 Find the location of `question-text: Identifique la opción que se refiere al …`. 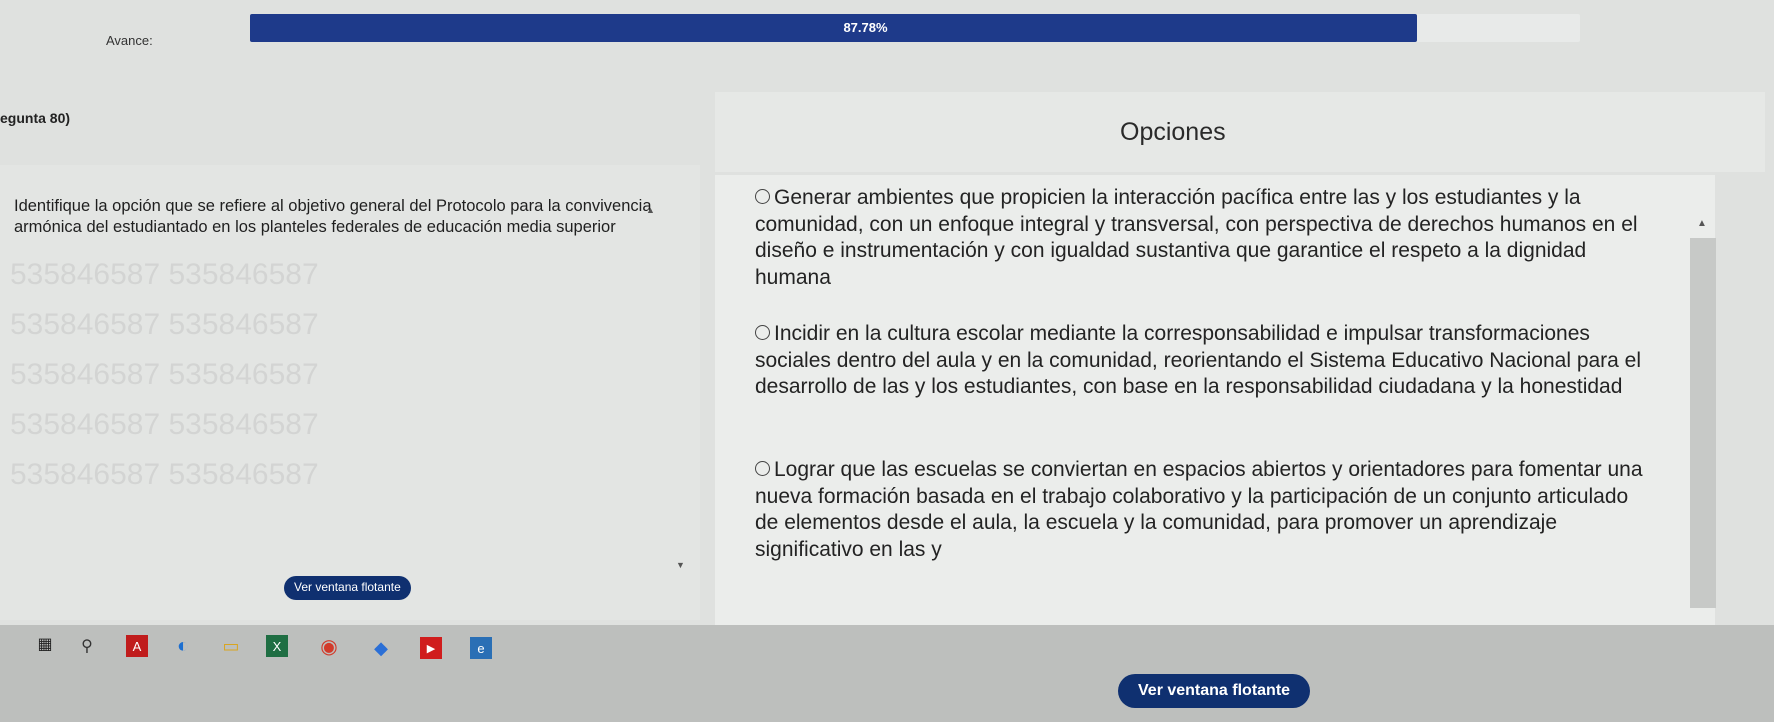

question-text: Identifique la opción que se refiere al … is located at coordinates (333, 216).